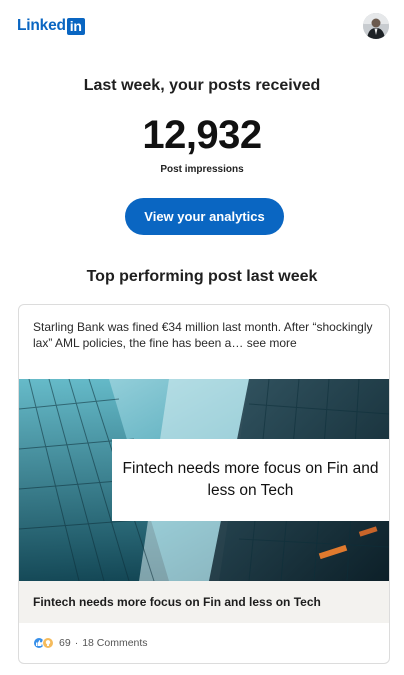 The height and width of the screenshot is (675, 404). What do you see at coordinates (202, 85) in the screenshot?
I see `summary-headline: Last week, your posts received` at bounding box center [202, 85].